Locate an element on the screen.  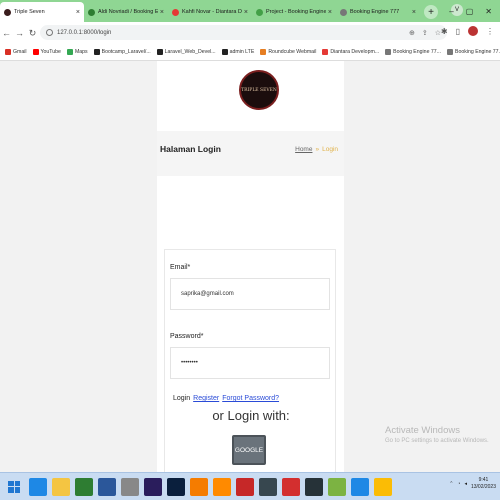
browser-tab: Project - Booking Engine 777× is located at coordinates (294, 12).